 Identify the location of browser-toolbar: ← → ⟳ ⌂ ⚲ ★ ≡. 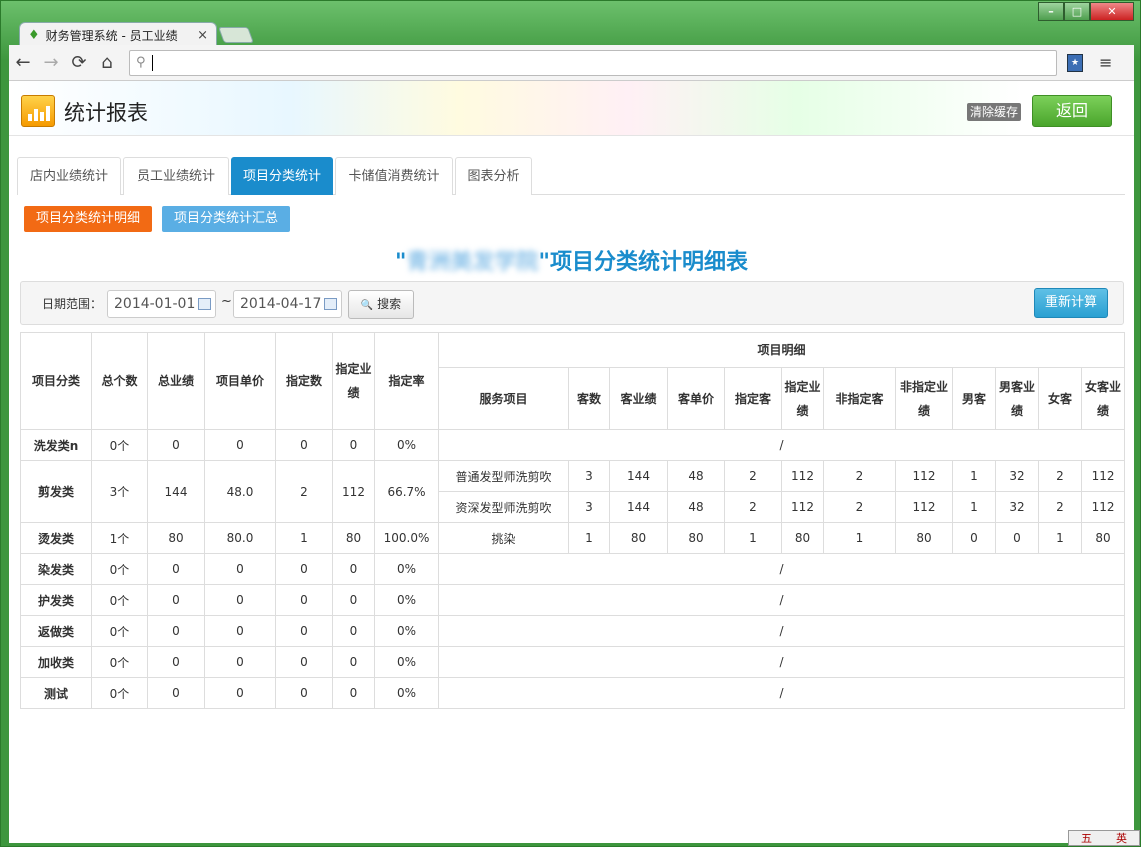
(571, 63).